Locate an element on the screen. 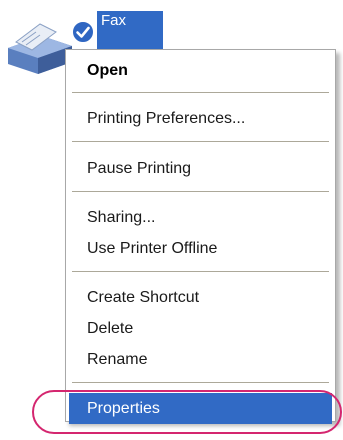 This screenshot has height=440, width=343. callout-highlight-ring is located at coordinates (187, 412).